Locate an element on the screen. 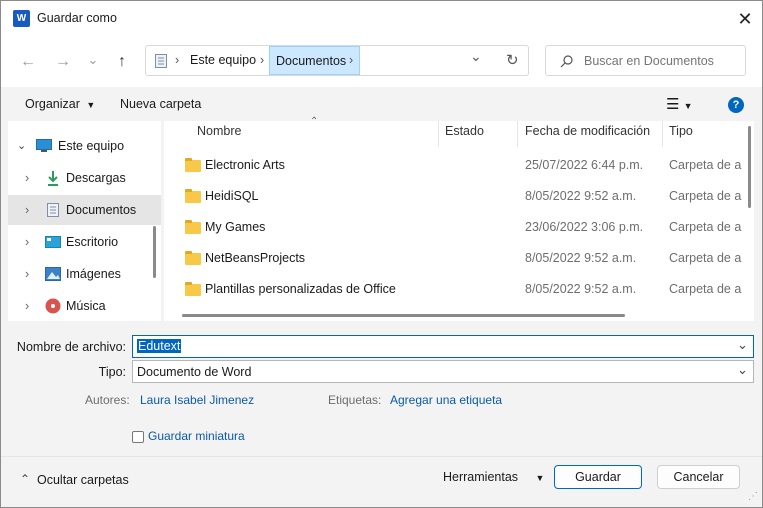  sidebar-item-label: Escritorio is located at coordinates (92, 242).